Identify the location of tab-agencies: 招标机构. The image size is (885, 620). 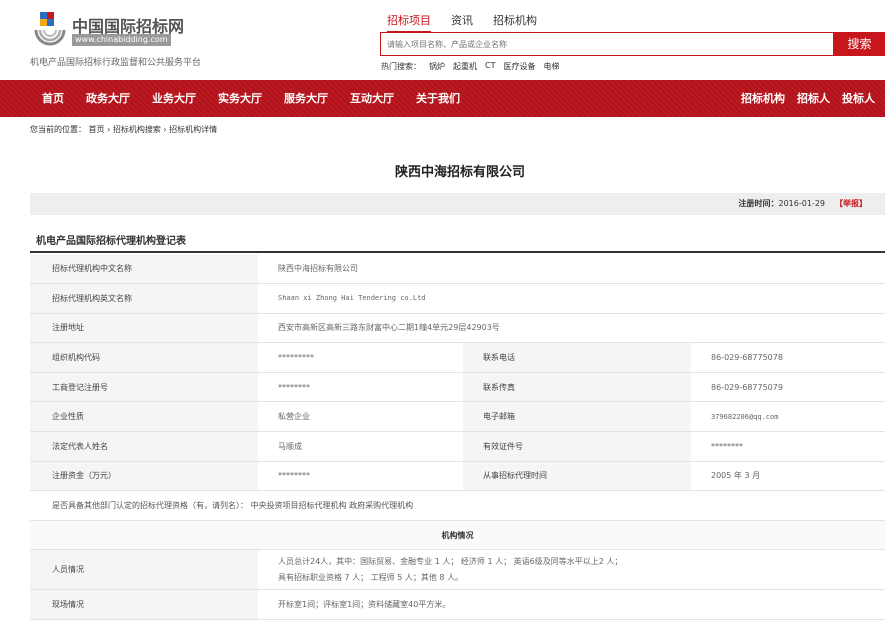
(515, 22).